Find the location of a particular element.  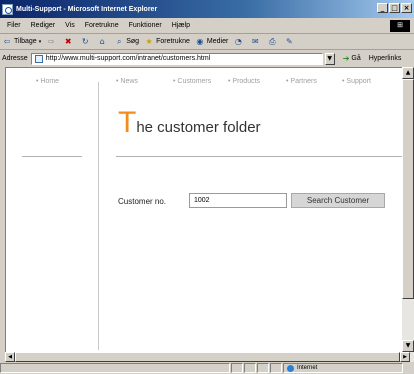

customer-number-label: Customer no. is located at coordinates (142, 201).